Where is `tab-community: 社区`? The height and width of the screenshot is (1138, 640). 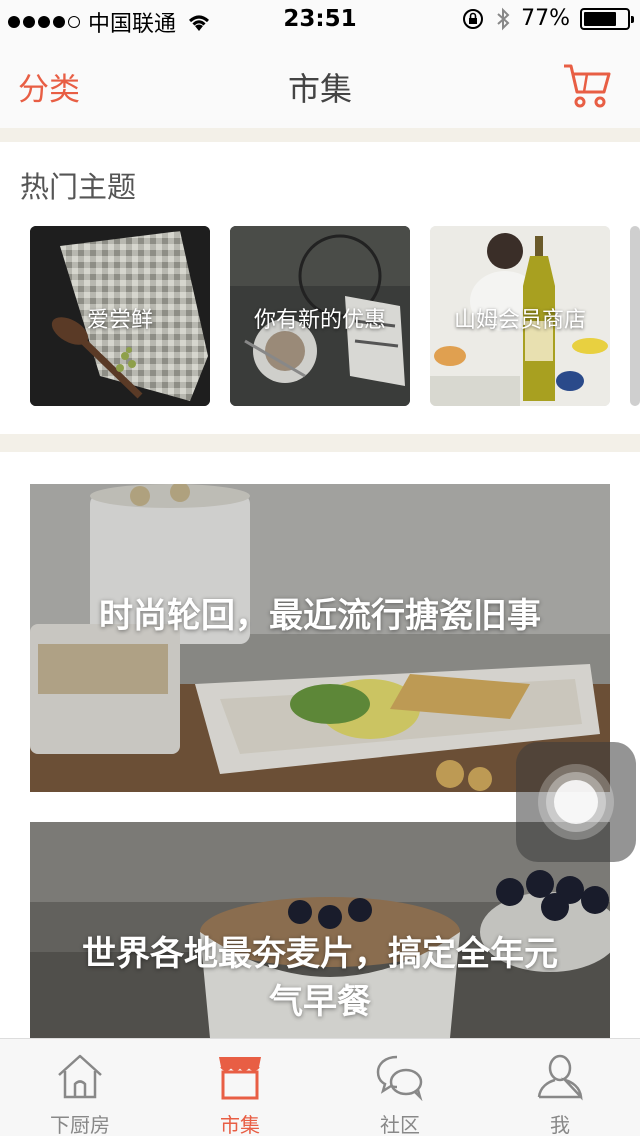
tab-community: 社区 is located at coordinates (400, 1088).